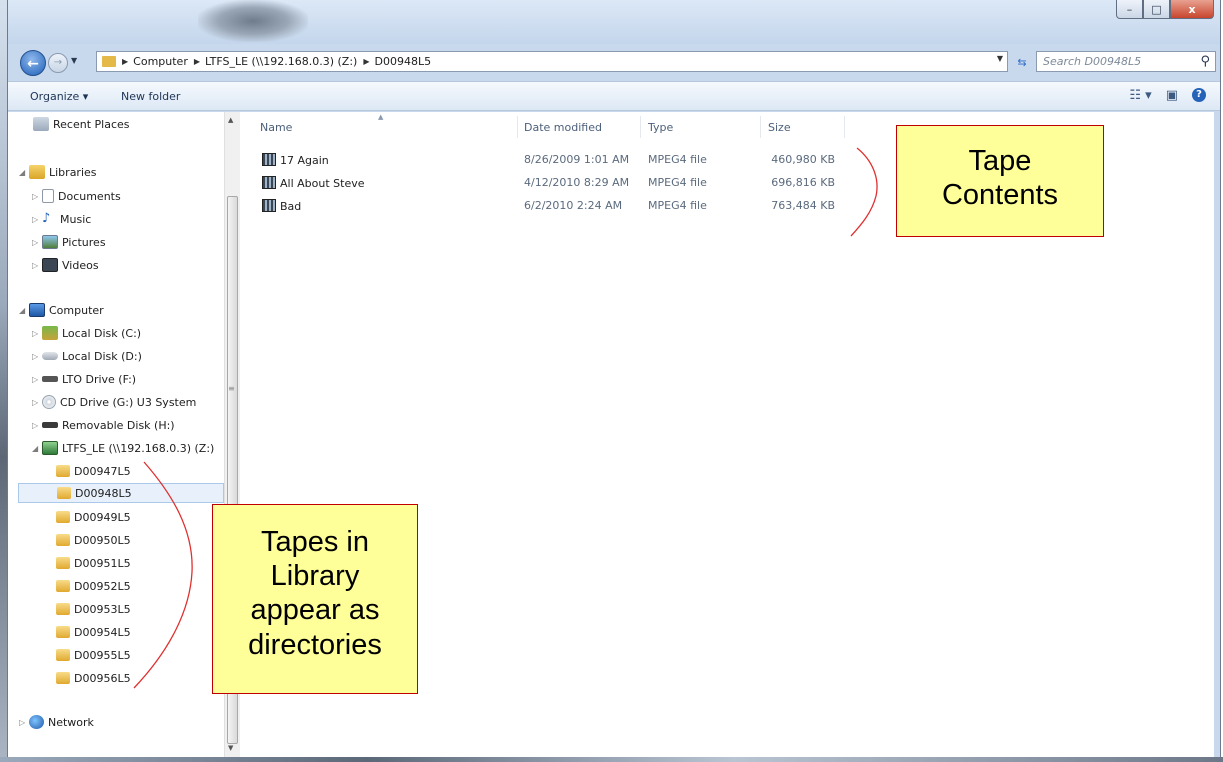 The width and height of the screenshot is (1223, 762). What do you see at coordinates (563, 127) in the screenshot?
I see `column-header-date: Date modified` at bounding box center [563, 127].